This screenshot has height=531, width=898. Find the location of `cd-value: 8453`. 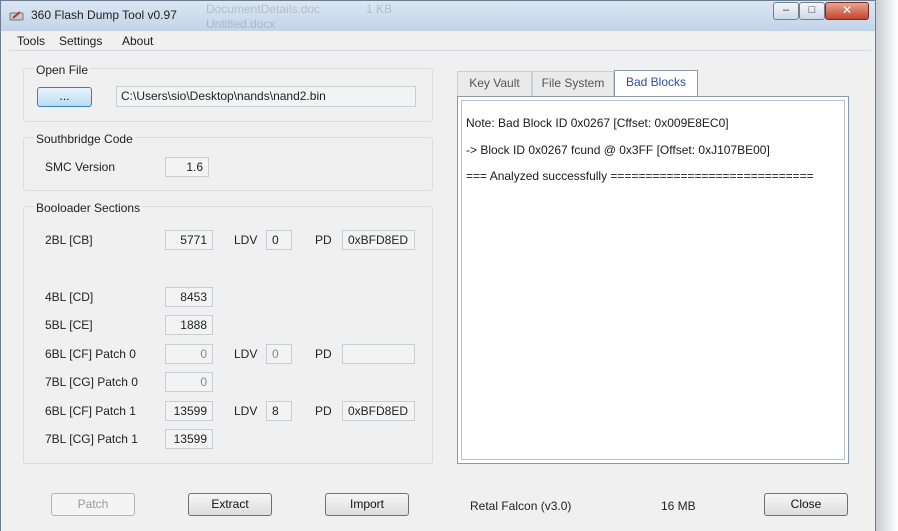

cd-value: 8453 is located at coordinates (189, 297).